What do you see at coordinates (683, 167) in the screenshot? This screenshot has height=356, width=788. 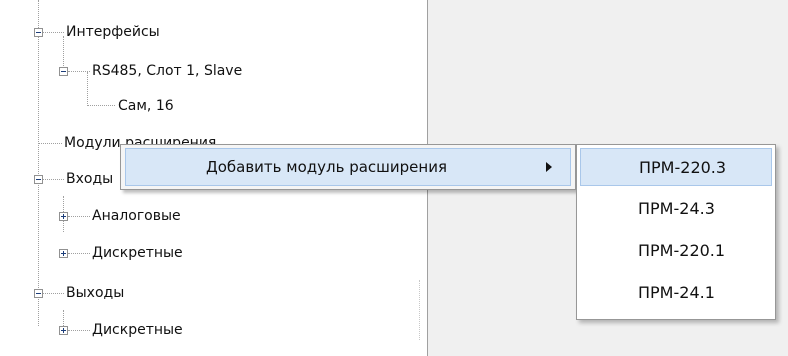 I see `submenu-item-label: ПРМ-220.3` at bounding box center [683, 167].